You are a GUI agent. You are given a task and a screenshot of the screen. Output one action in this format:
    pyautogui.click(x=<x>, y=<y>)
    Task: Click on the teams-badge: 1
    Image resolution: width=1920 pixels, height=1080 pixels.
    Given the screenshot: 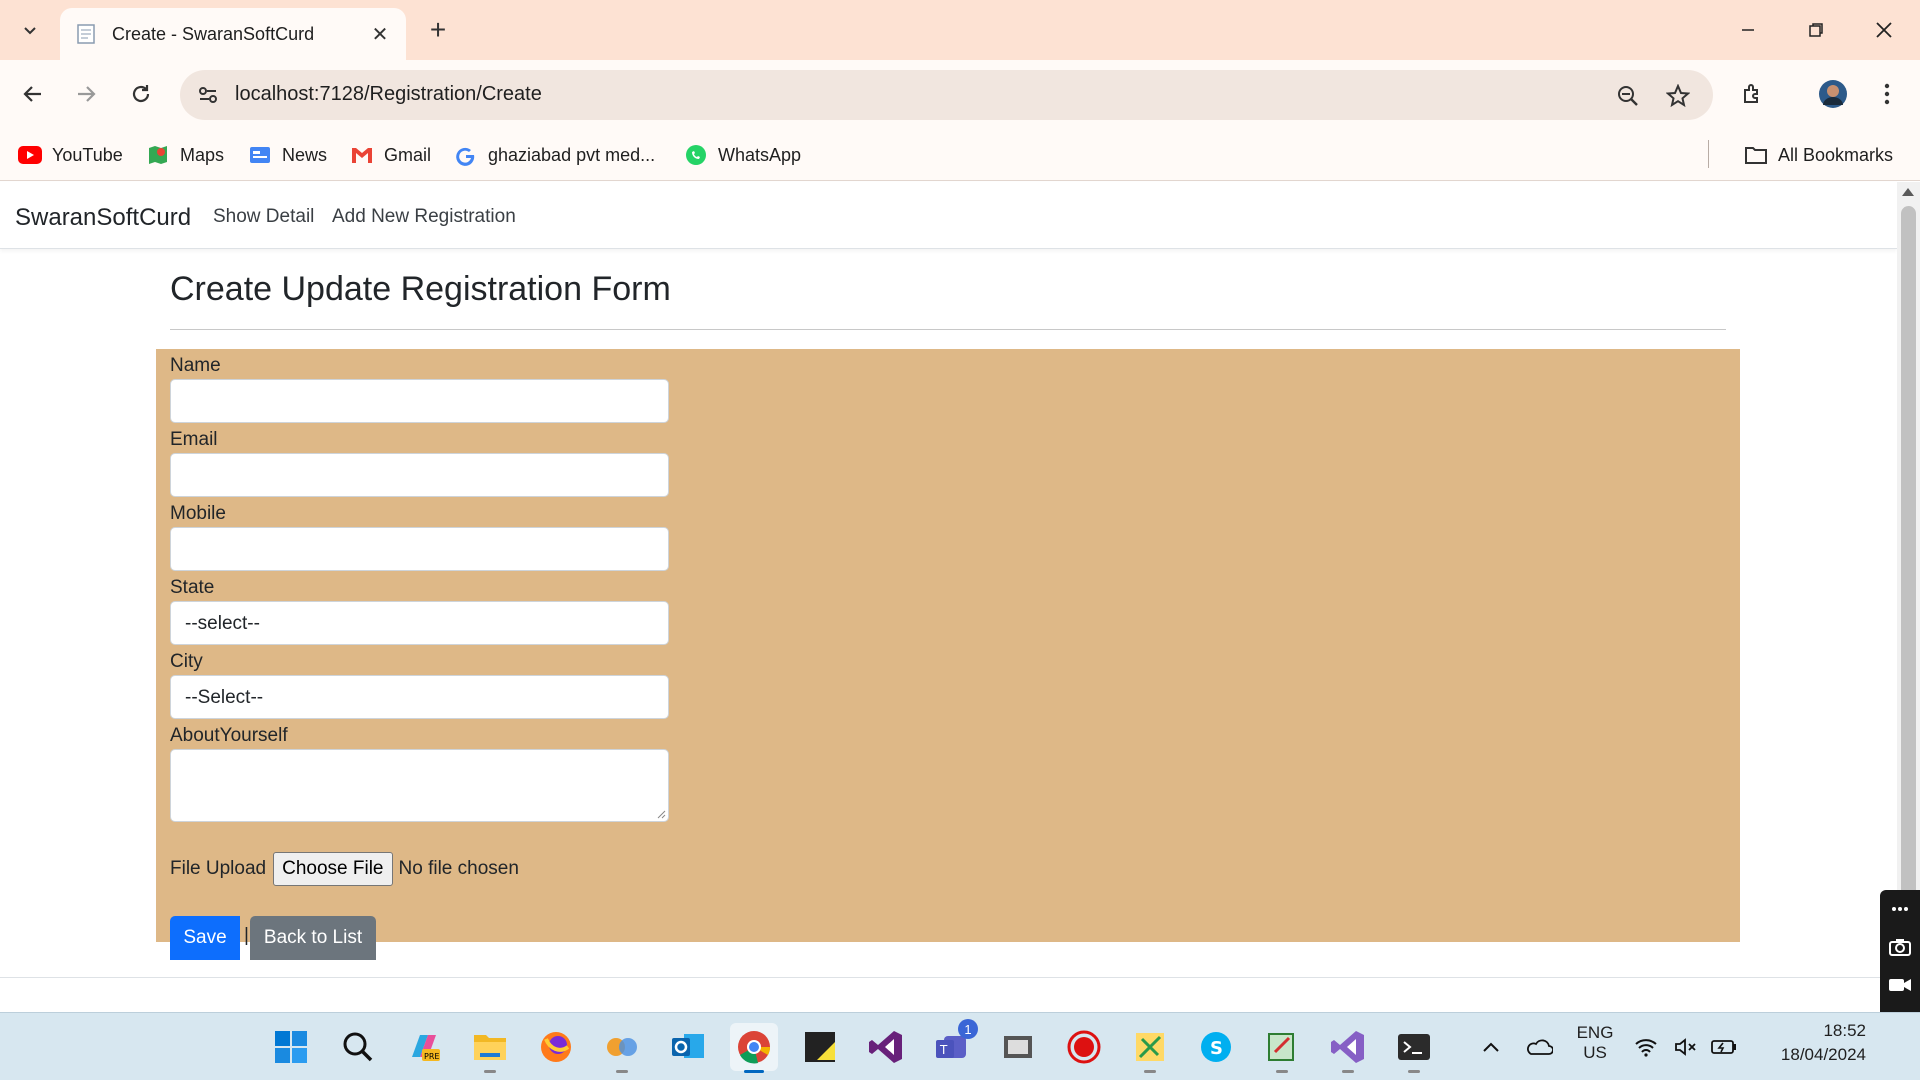 What is the action you would take?
    pyautogui.click(x=968, y=1029)
    